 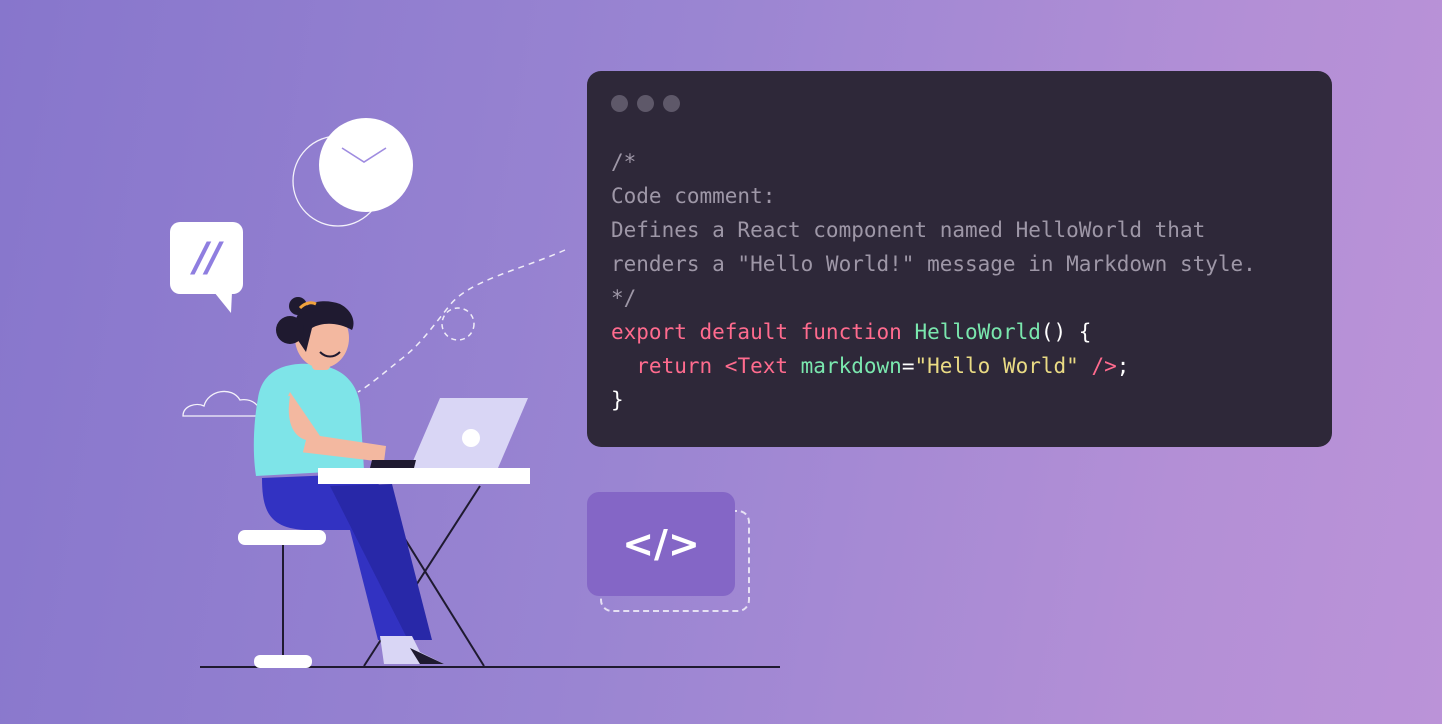 I want to click on code-token: export default function, so click(x=763, y=332).